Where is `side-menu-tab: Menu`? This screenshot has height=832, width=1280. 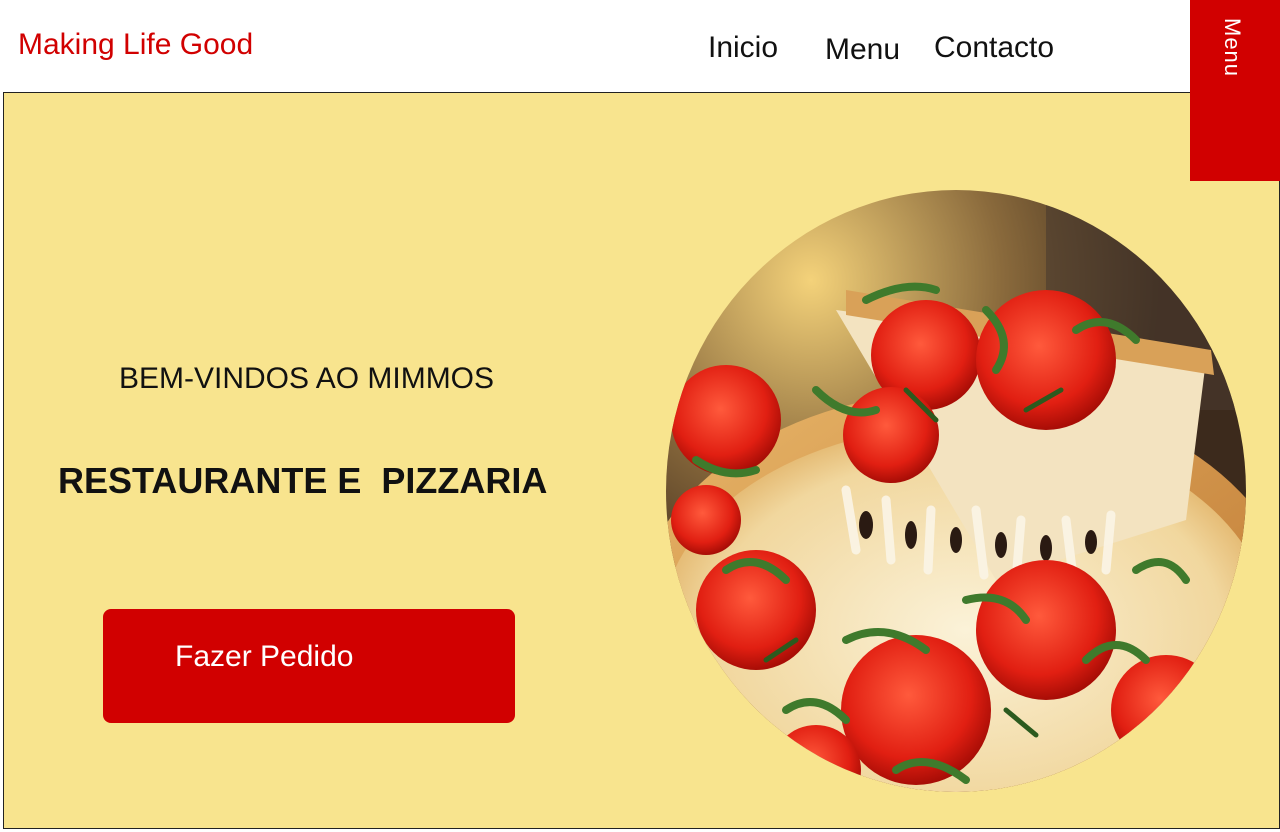 side-menu-tab: Menu is located at coordinates (1235, 90).